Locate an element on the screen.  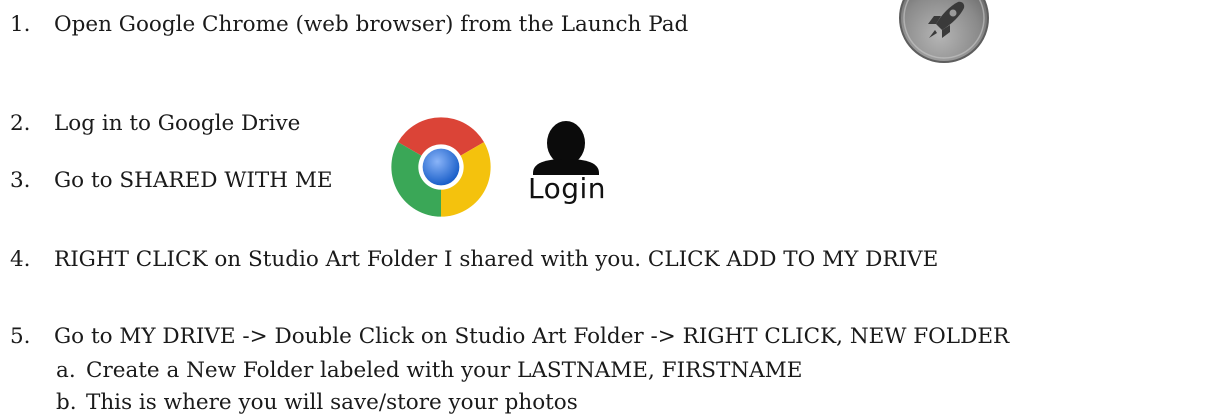
step-number: 3. is located at coordinates (20, 180).